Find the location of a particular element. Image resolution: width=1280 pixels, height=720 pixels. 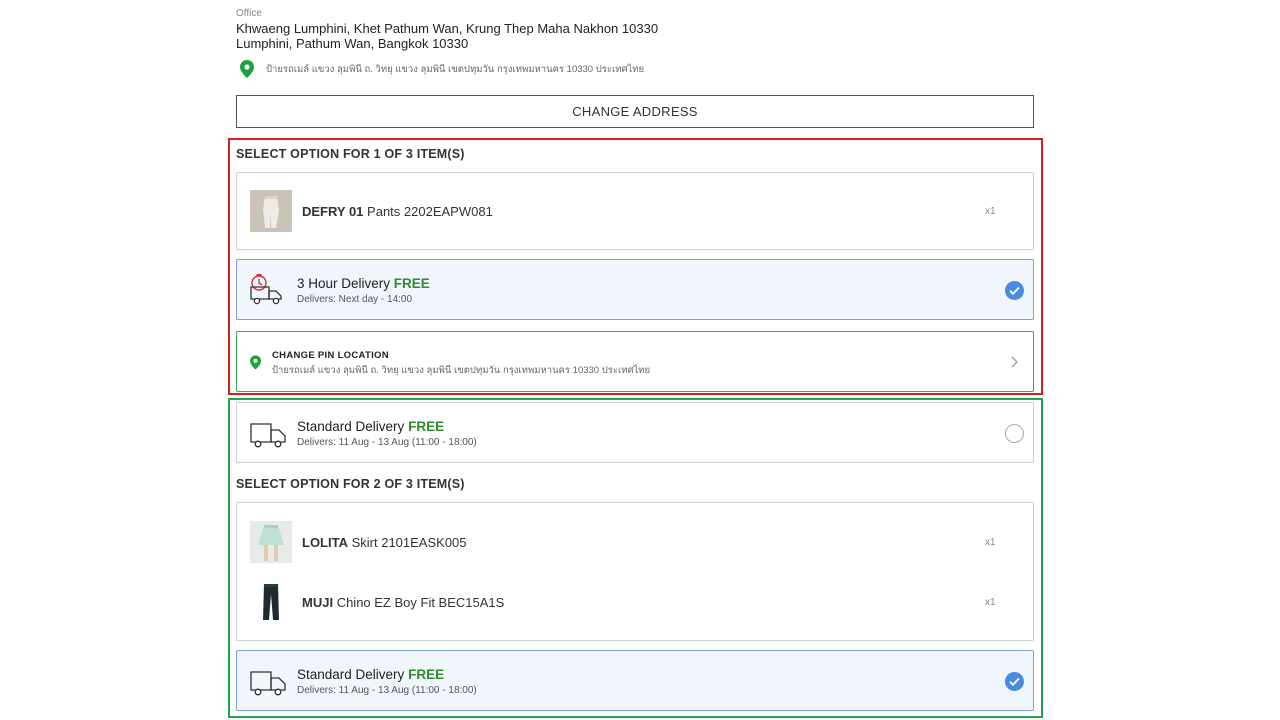

address-line-2: Lumphini, Pathum Wan, Bangkok 10330 is located at coordinates (352, 43).